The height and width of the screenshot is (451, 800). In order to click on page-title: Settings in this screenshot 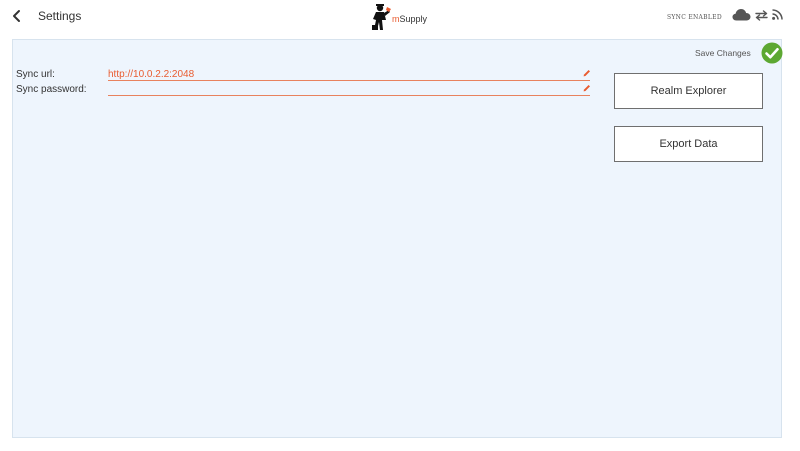, I will do `click(60, 16)`.